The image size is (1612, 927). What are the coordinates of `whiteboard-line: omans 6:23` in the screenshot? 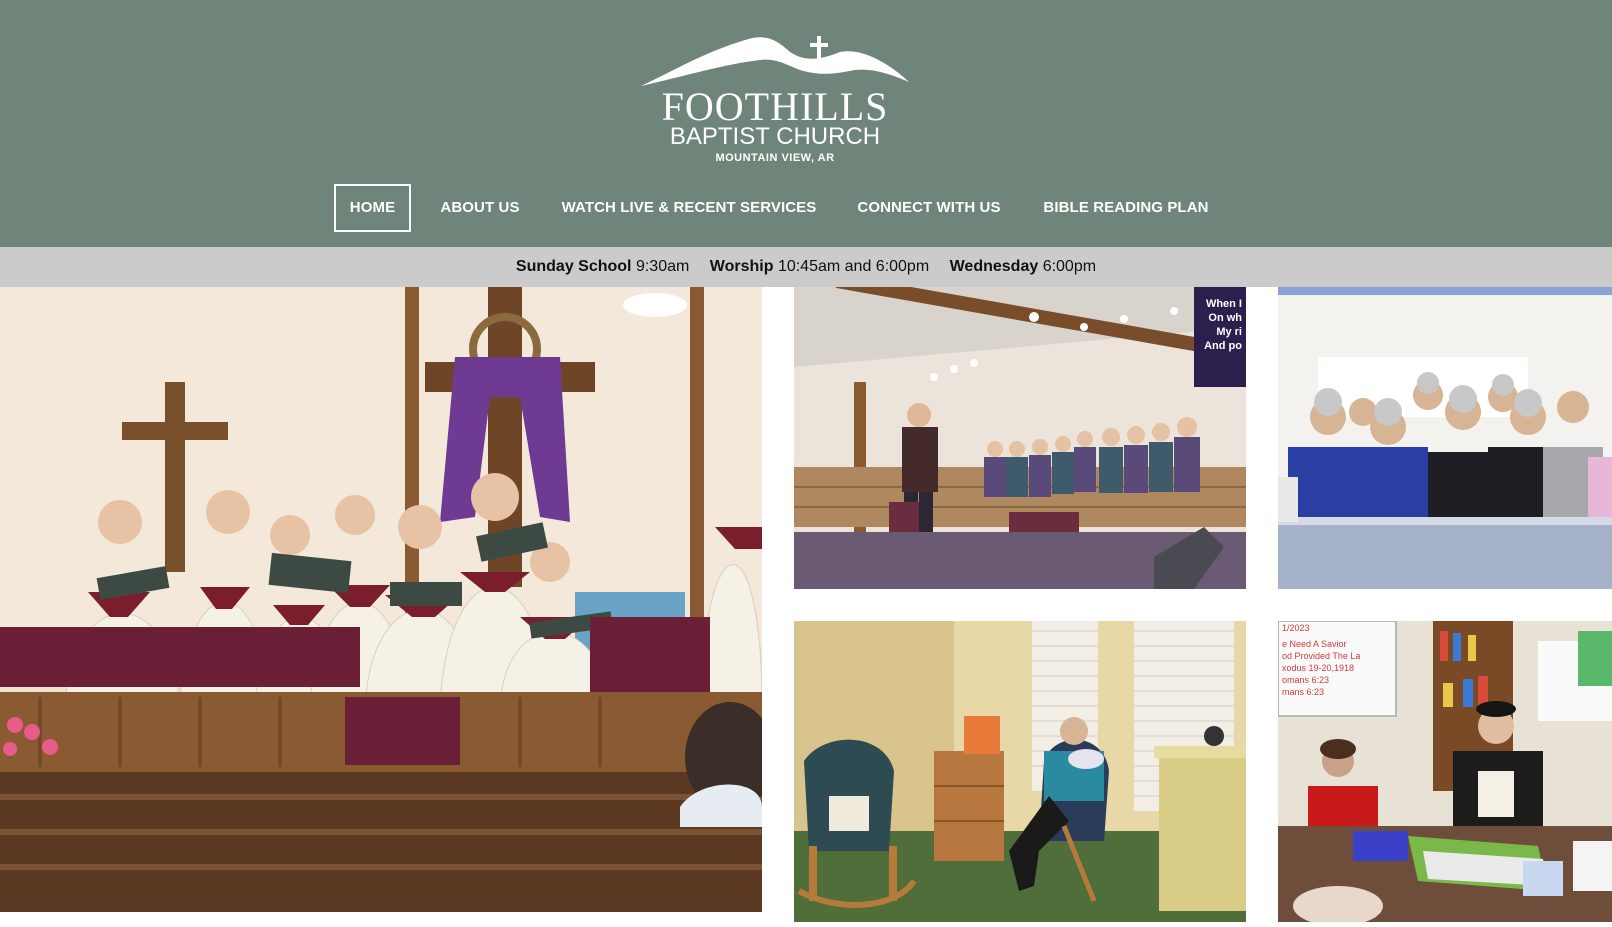 It's located at (1305, 680).